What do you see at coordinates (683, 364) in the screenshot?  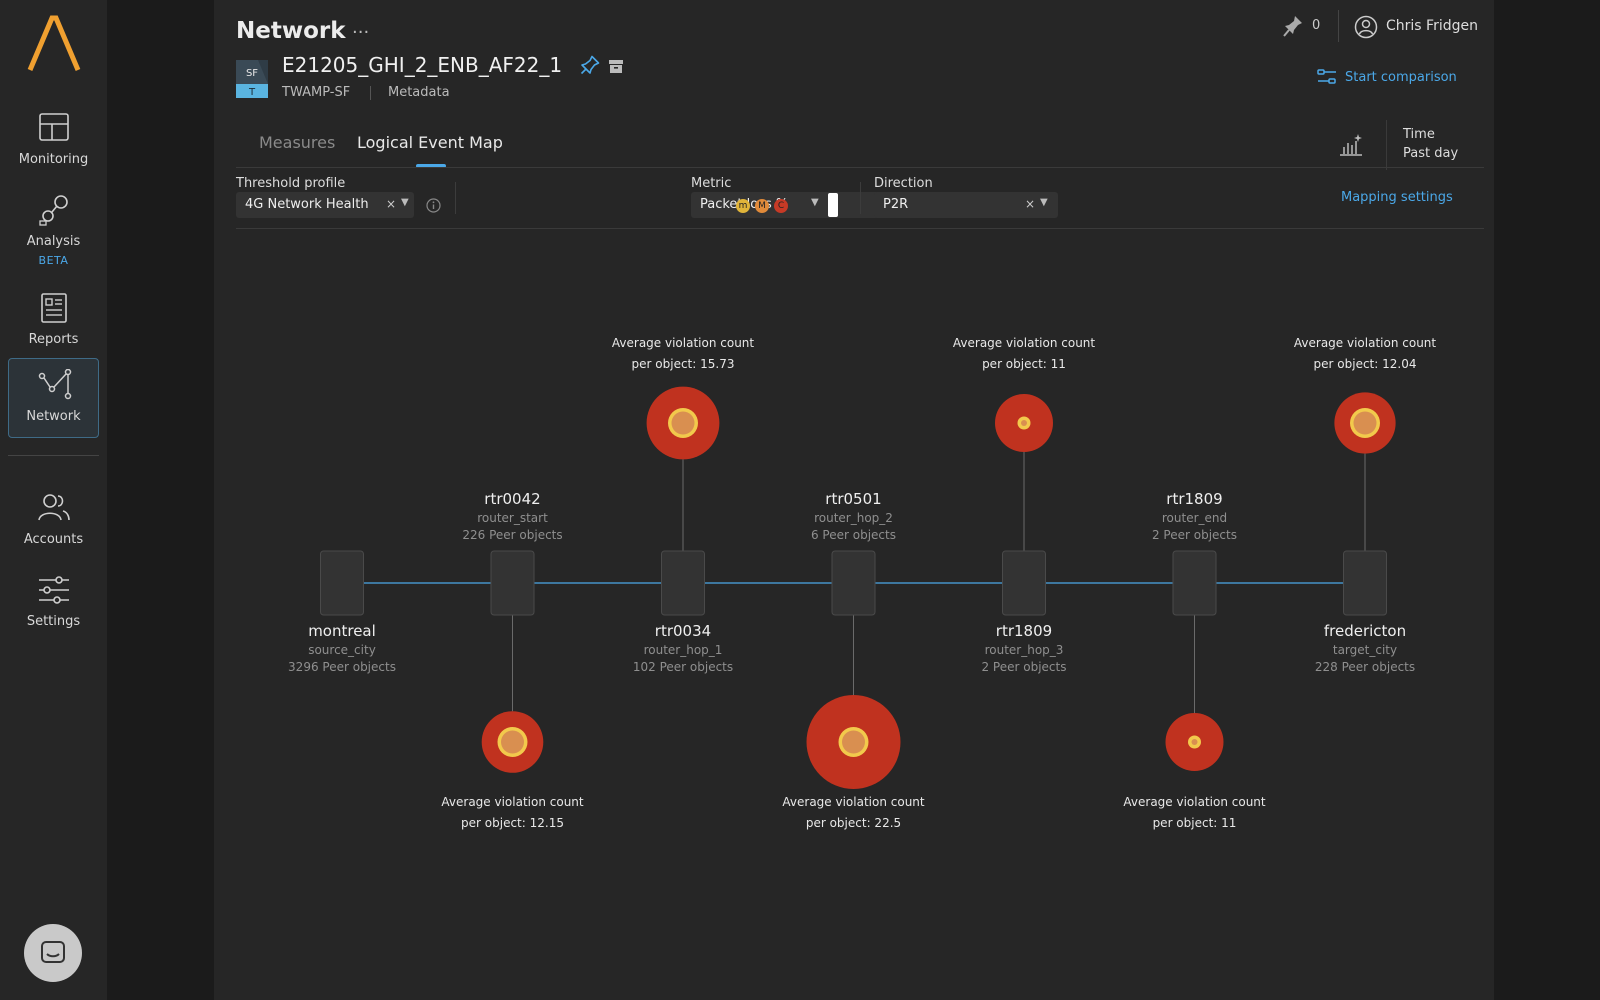 I see `violation-value: per object: 15.73` at bounding box center [683, 364].